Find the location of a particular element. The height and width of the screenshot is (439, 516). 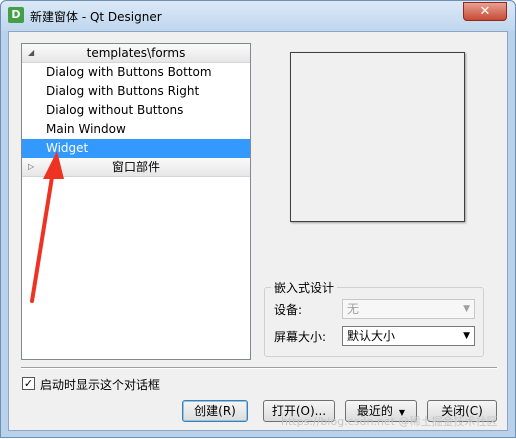

close-icon: ✕ is located at coordinates (485, 11).